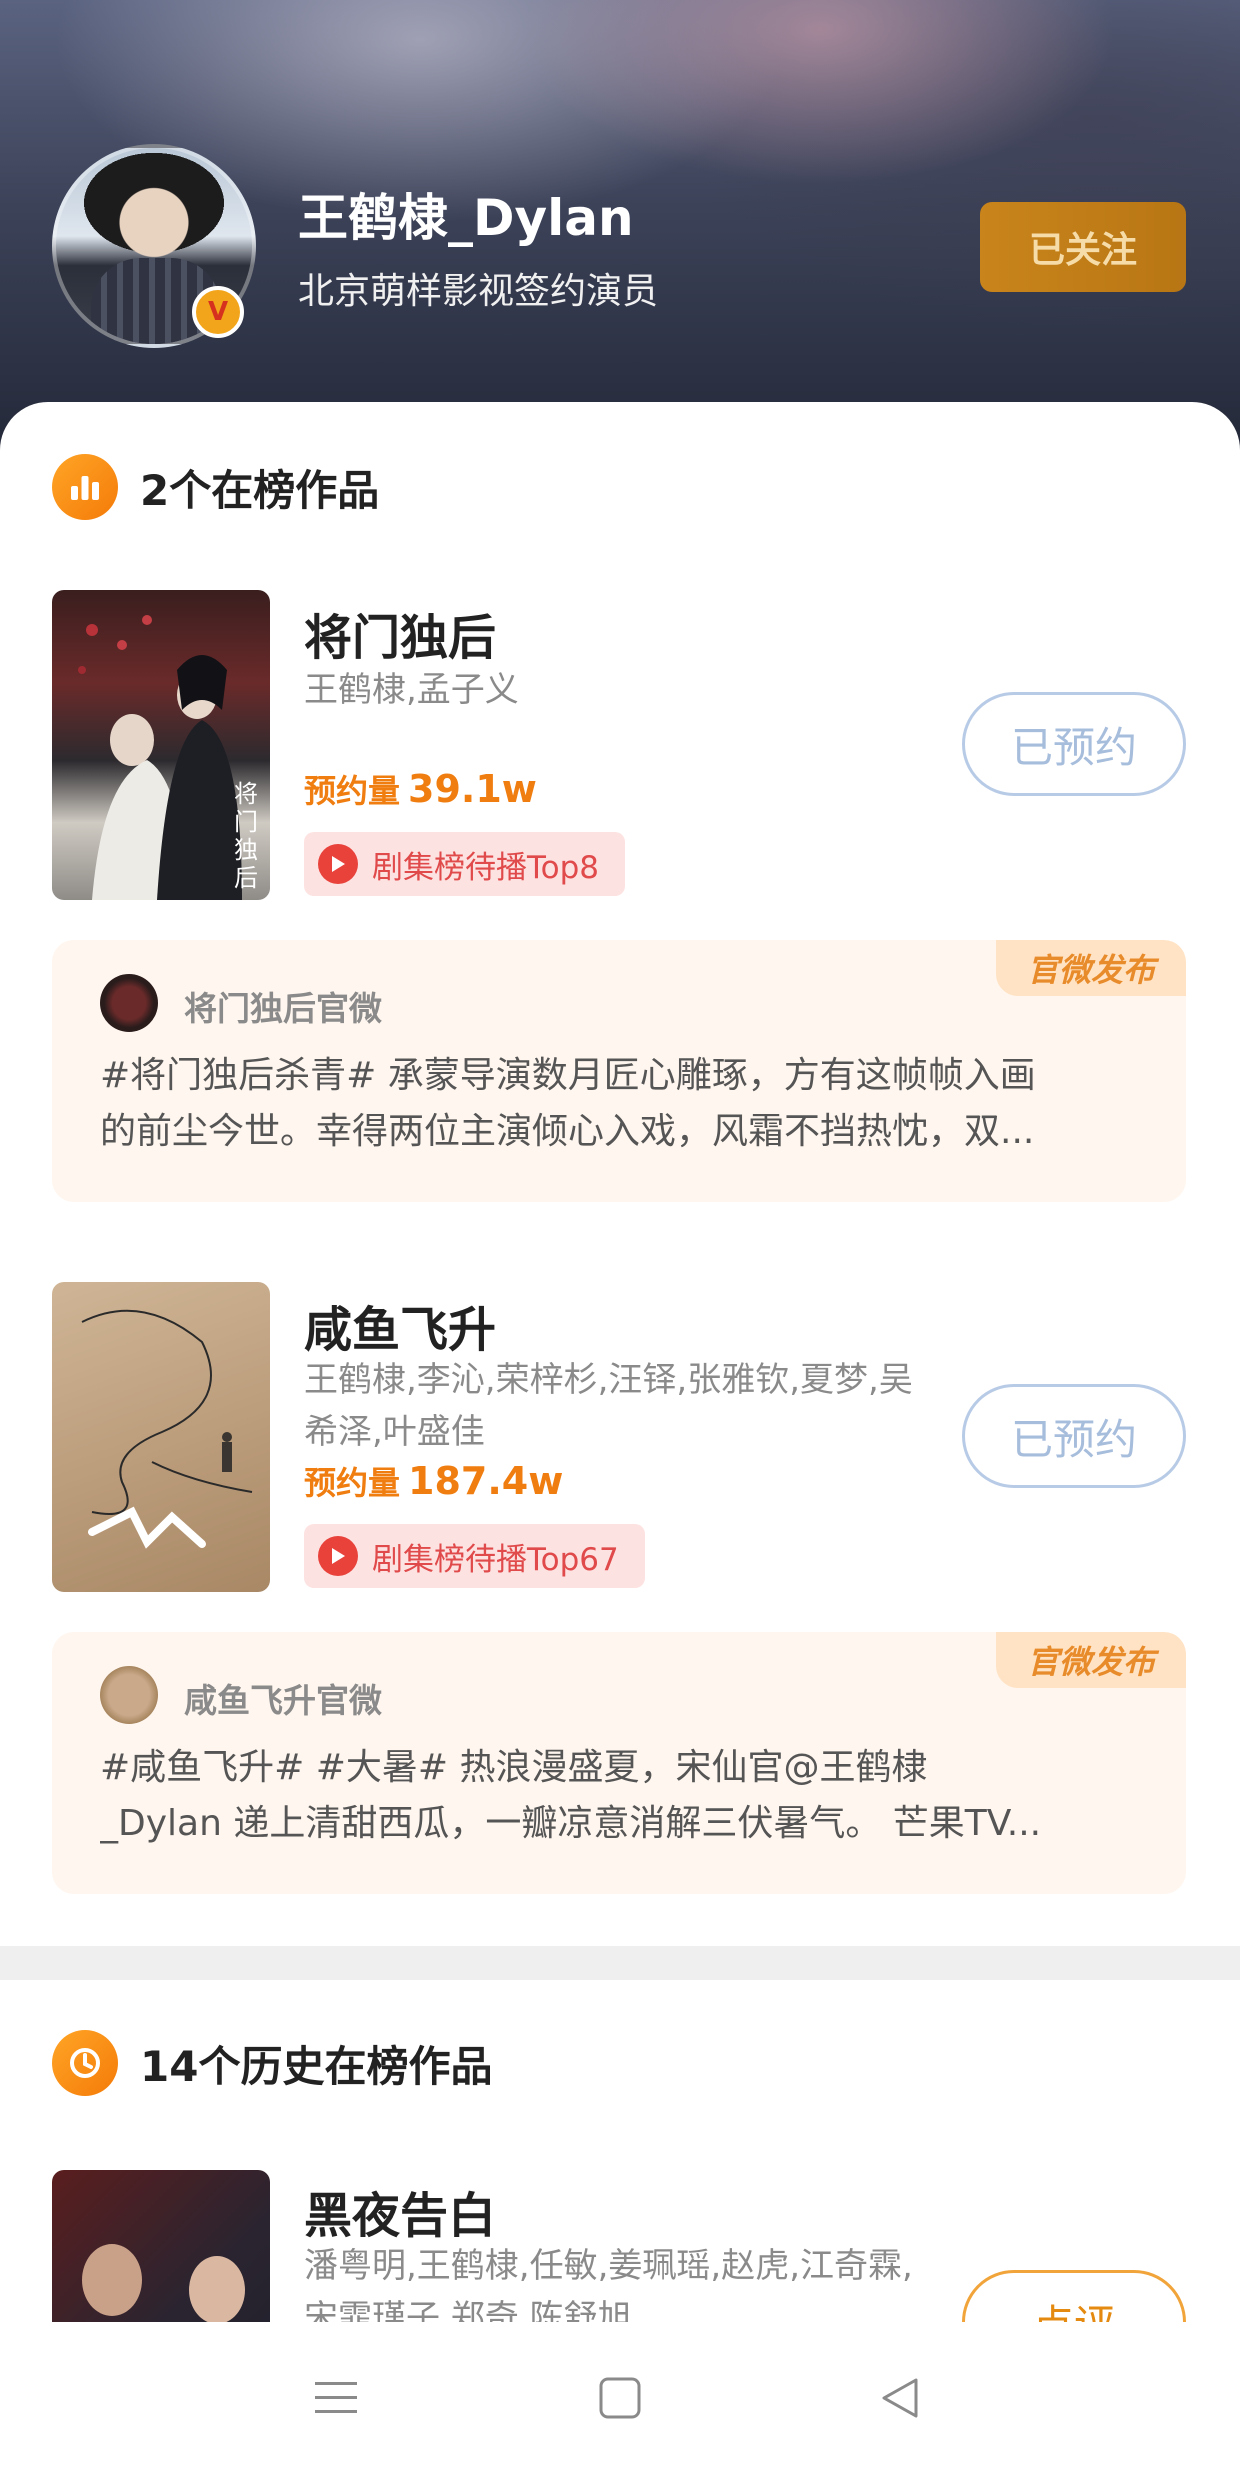  Describe the element at coordinates (283, 1008) in the screenshot. I see `official-account-name: 将门独后官微` at that location.